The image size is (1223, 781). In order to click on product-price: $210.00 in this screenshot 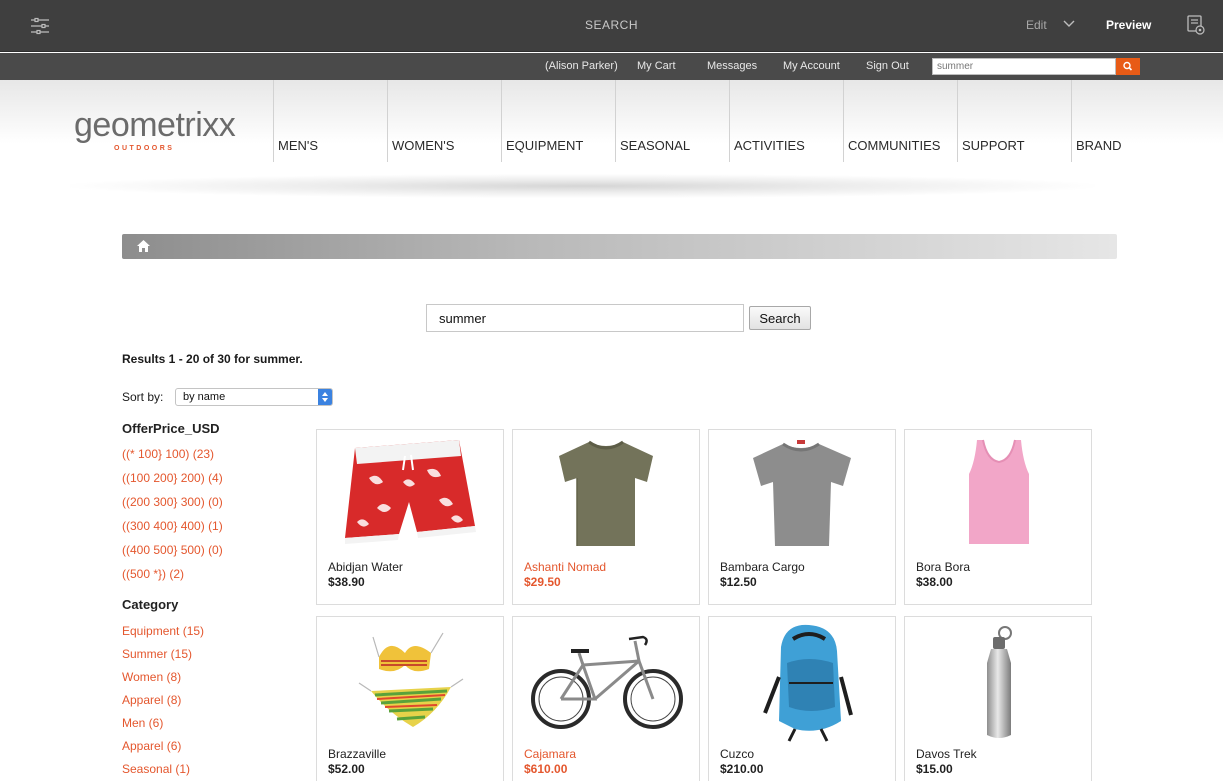, I will do `click(742, 769)`.